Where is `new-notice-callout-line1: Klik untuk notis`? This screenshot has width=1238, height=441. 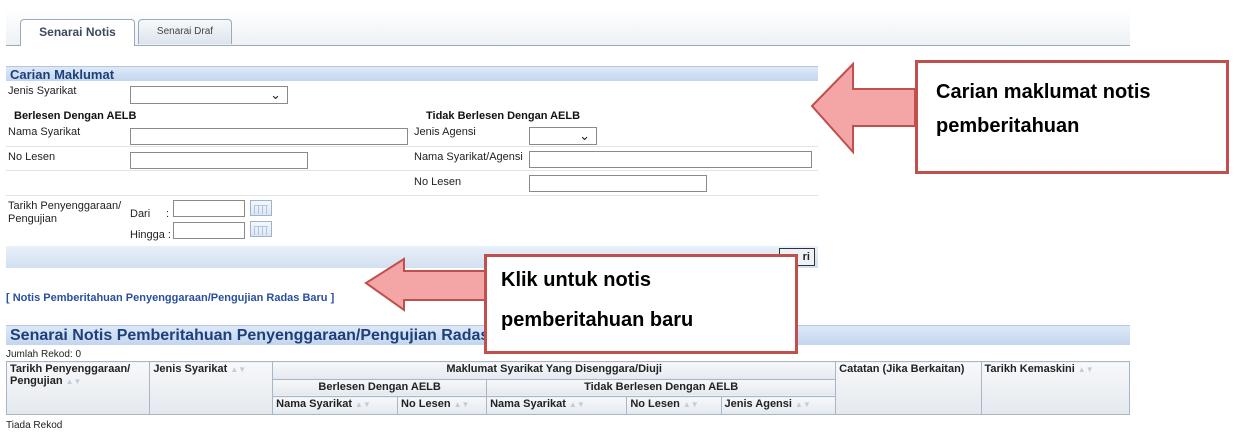
new-notice-callout-line1: Klik untuk notis is located at coordinates (576, 280).